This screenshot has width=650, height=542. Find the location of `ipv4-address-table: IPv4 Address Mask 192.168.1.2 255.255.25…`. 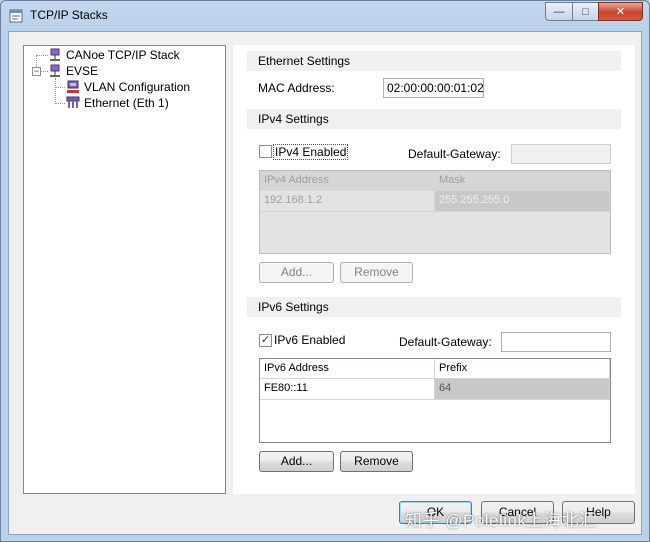

ipv4-address-table: IPv4 Address Mask 192.168.1.2 255.255.25… is located at coordinates (435, 212).